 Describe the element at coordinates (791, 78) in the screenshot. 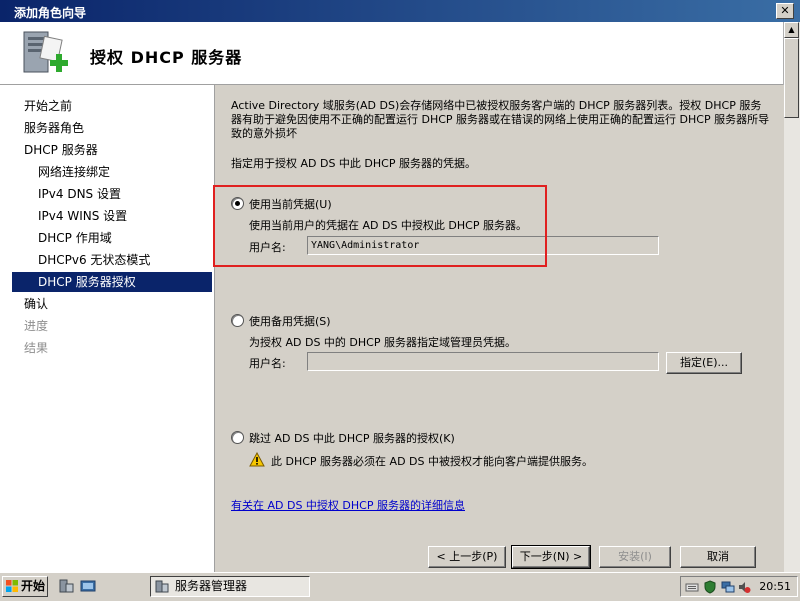

I see `scroll-thumb` at that location.